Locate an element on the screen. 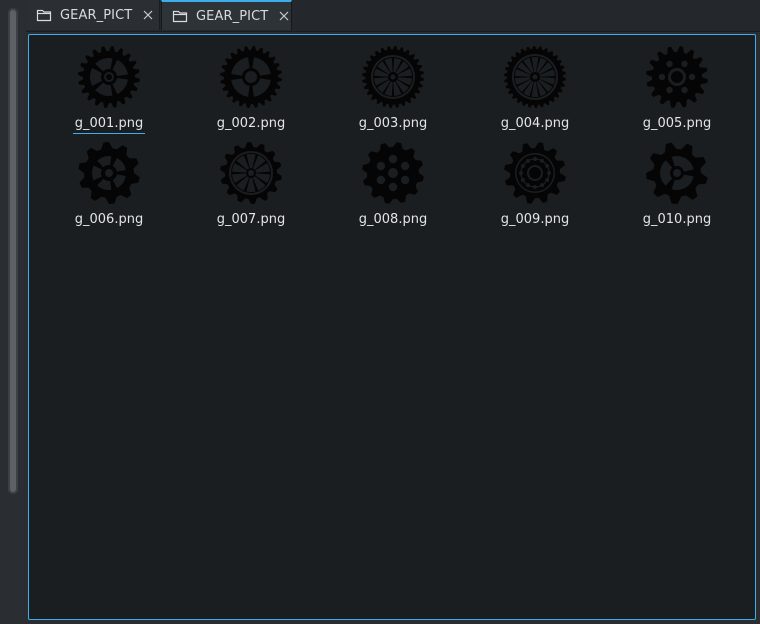 This screenshot has width=760, height=624. file-item: g_009.png is located at coordinates (535, 188).